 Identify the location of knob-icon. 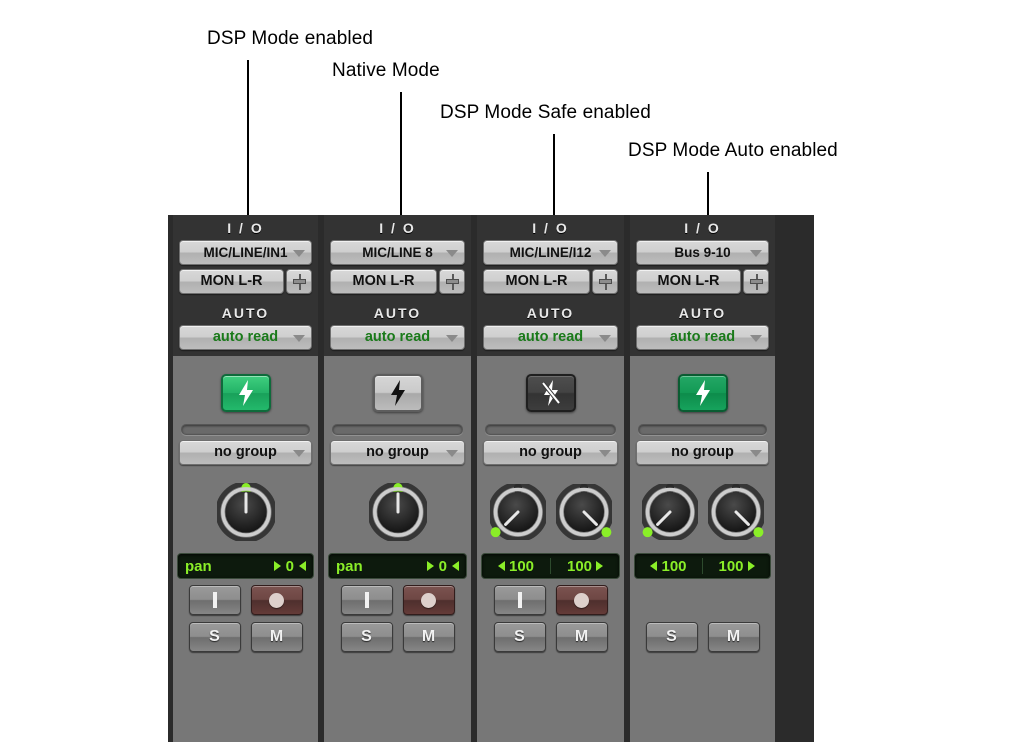
(735, 512).